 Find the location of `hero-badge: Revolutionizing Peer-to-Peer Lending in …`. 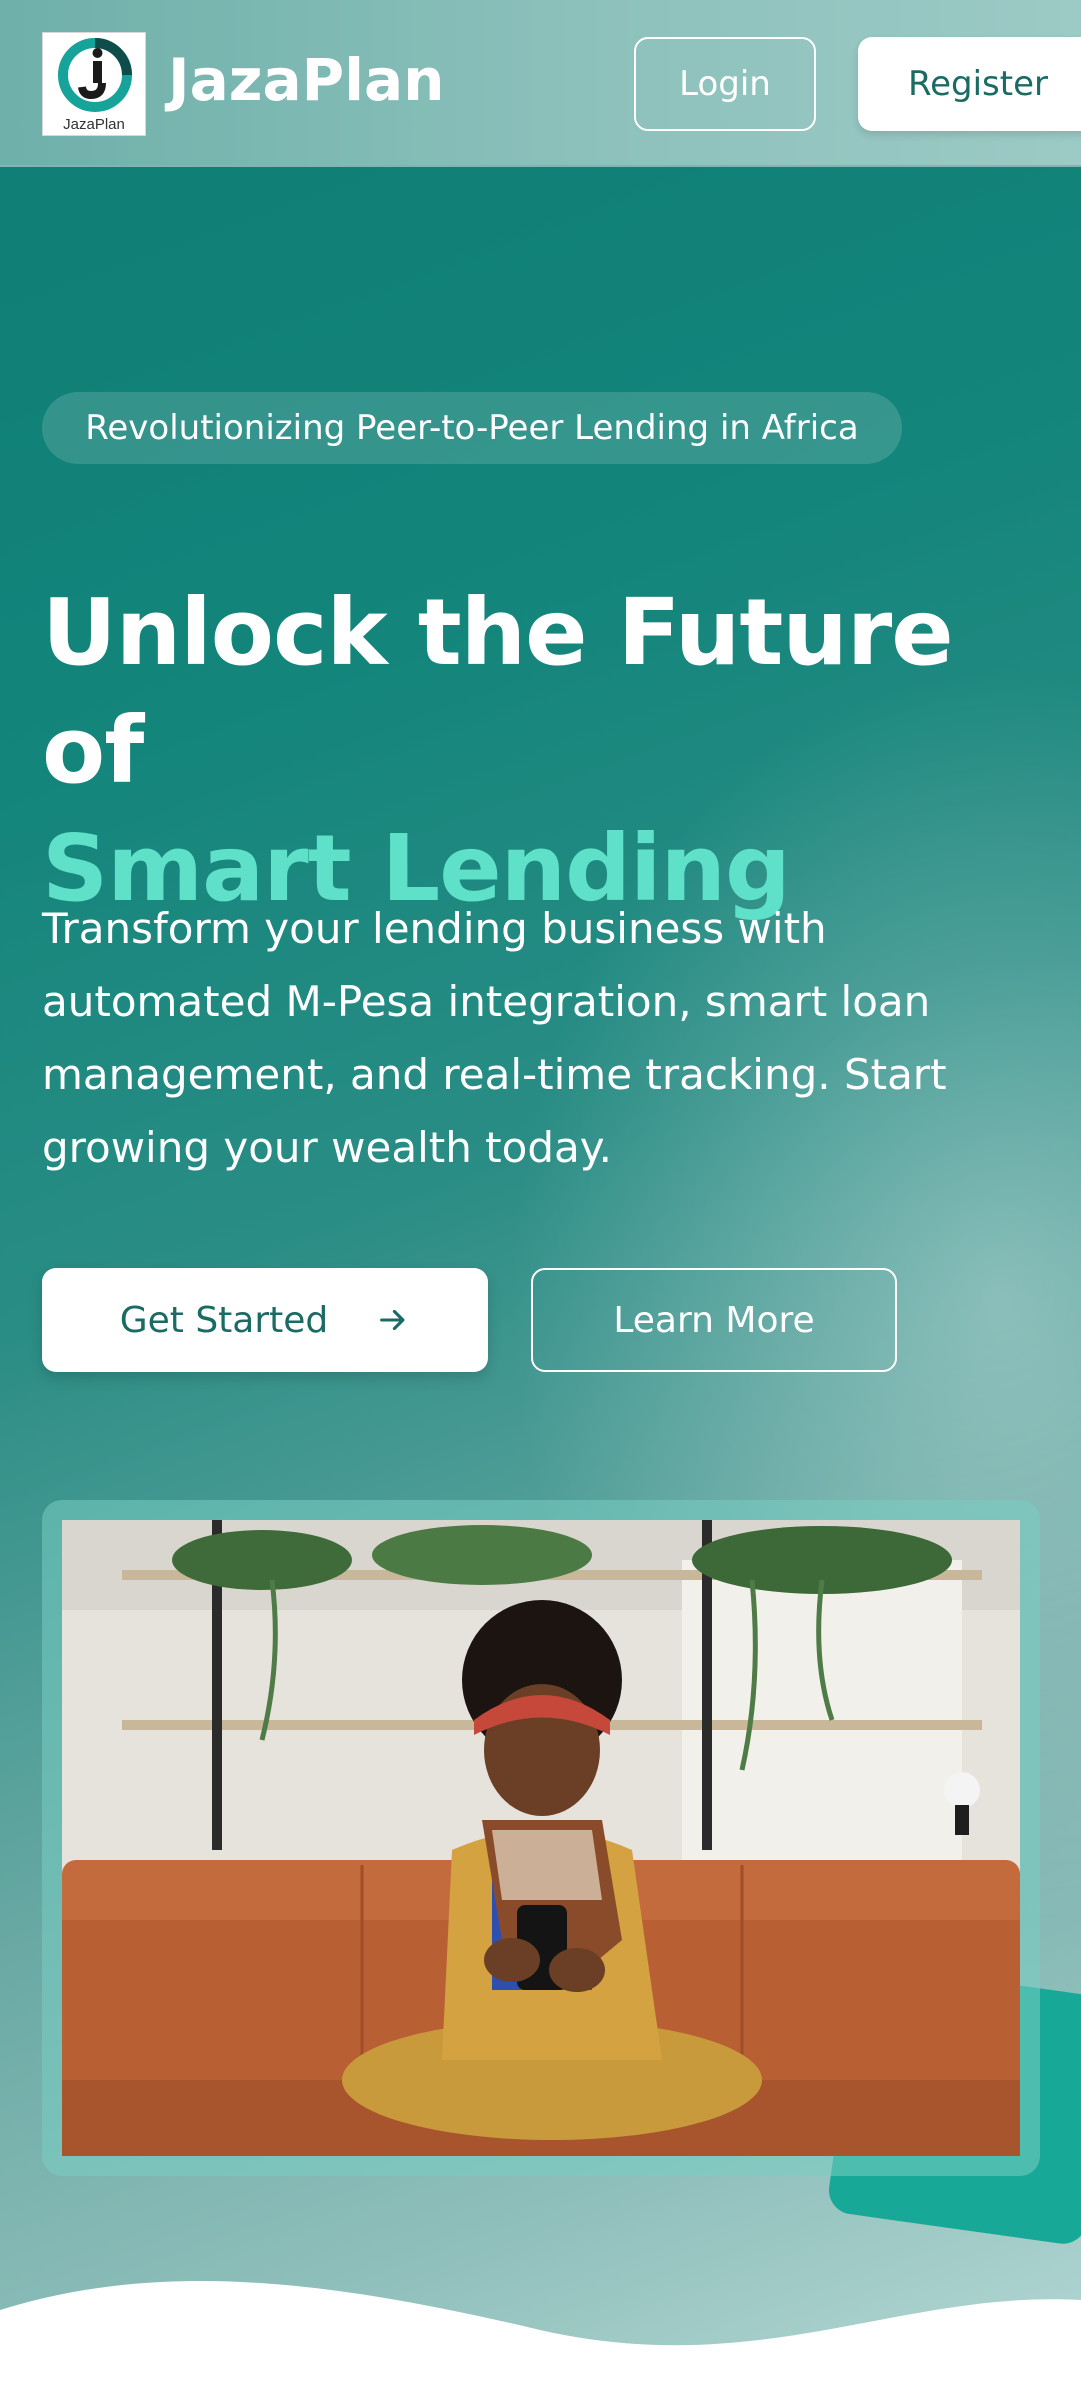

hero-badge: Revolutionizing Peer-to-Peer Lending in … is located at coordinates (472, 428).